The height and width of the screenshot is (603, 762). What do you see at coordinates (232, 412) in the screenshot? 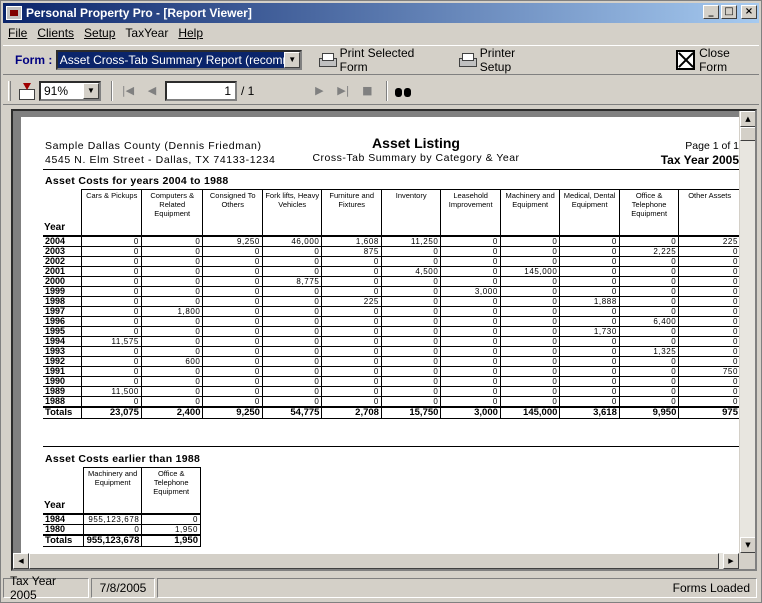
I see `total-cell: 9,250` at bounding box center [232, 412].